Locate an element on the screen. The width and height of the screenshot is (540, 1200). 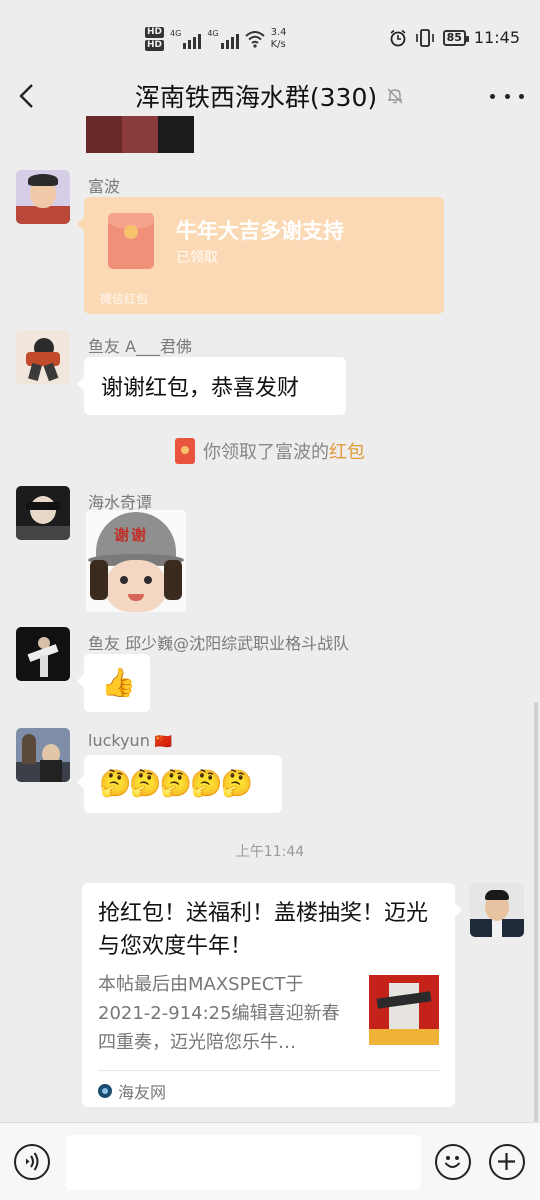
more-options-button is located at coordinates (507, 96).